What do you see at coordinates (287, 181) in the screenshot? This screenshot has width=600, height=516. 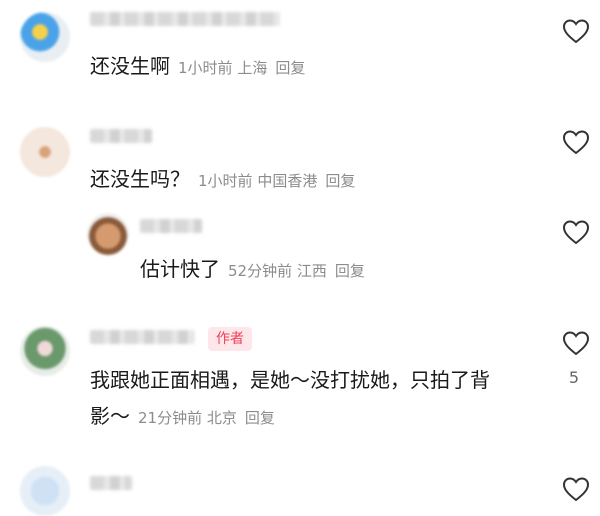 I see `location: 中国香港` at bounding box center [287, 181].